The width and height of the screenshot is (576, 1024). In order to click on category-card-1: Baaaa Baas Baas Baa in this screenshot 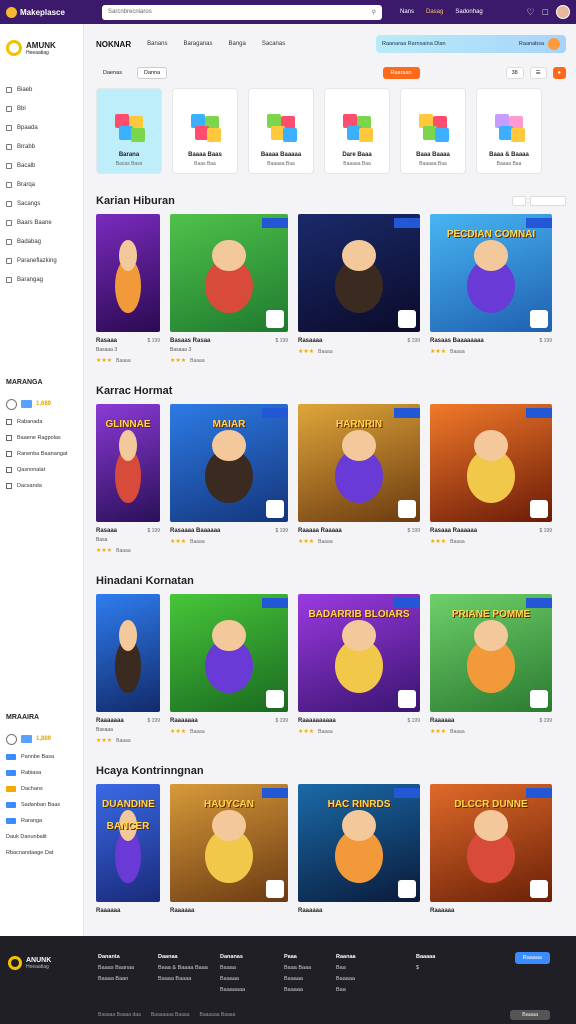, I will do `click(205, 131)`.